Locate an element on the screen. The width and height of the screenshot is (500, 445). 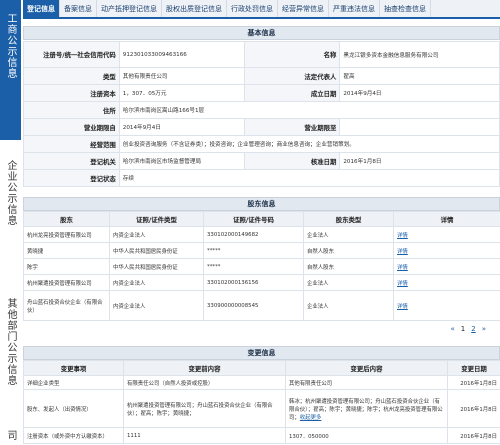
found-date-value: 2014年9月4日 is located at coordinates (419, 93).